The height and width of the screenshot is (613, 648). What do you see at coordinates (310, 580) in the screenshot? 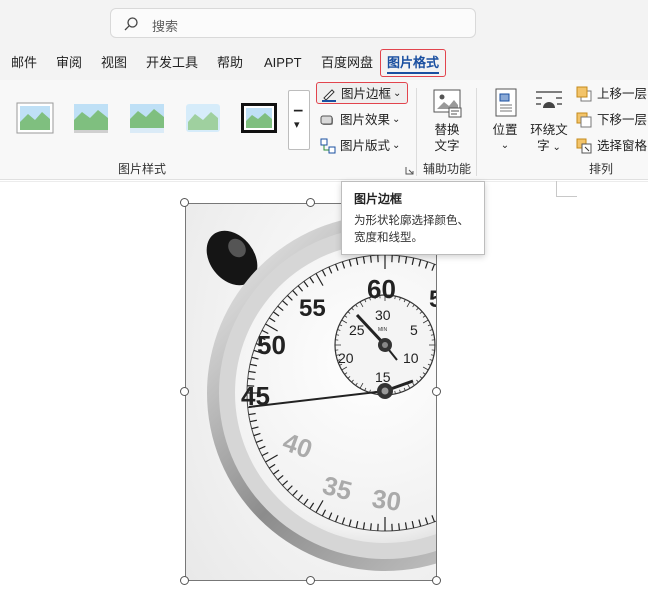
I see `resize-handle-bottom-center` at bounding box center [310, 580].